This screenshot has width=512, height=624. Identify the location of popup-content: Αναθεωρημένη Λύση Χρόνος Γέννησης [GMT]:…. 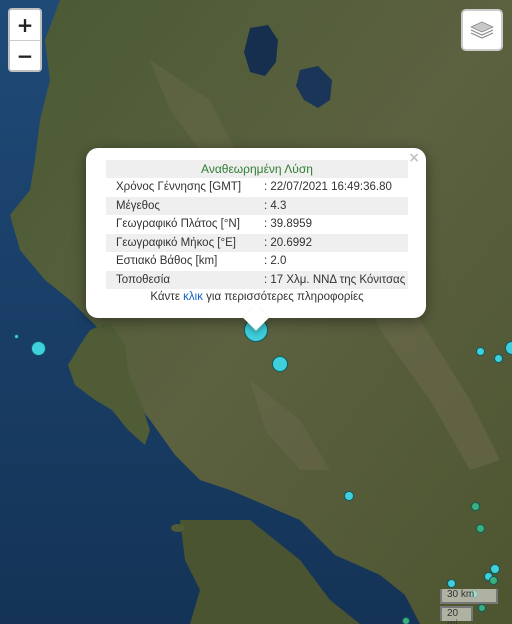
(257, 231).